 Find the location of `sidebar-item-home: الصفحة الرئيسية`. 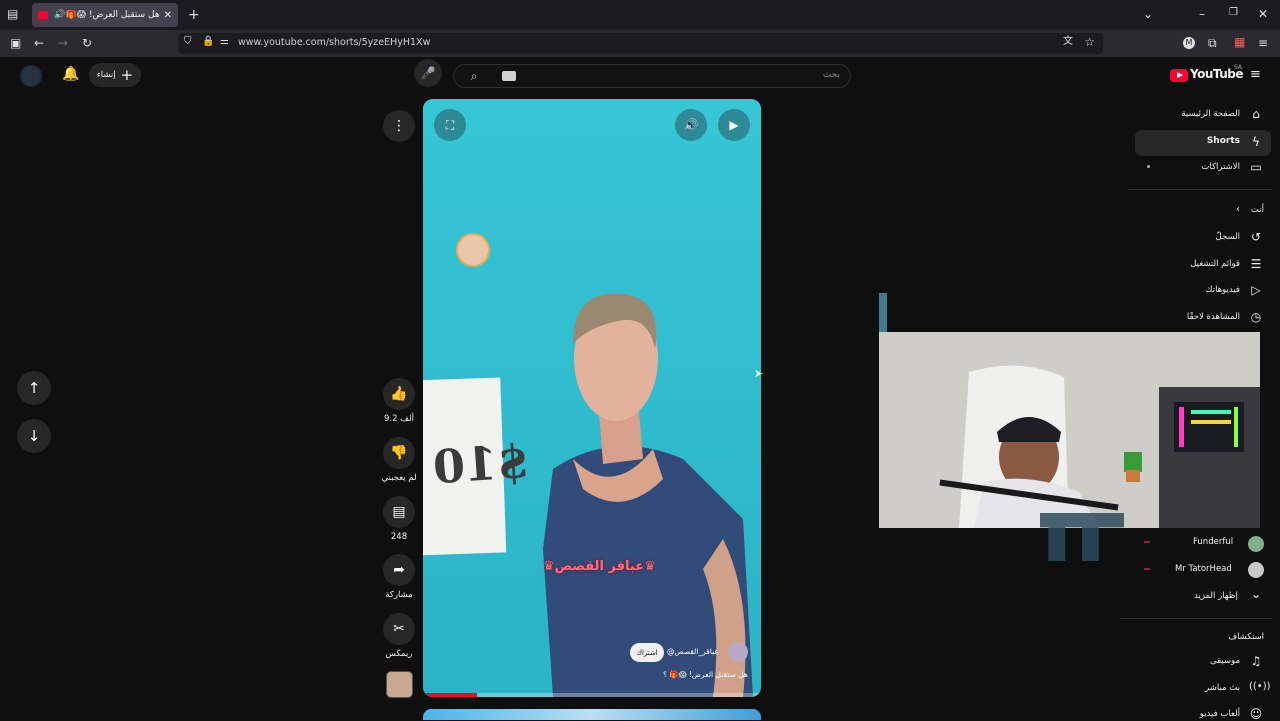

sidebar-item-home: الصفحة الرئيسية is located at coordinates (1210, 114).